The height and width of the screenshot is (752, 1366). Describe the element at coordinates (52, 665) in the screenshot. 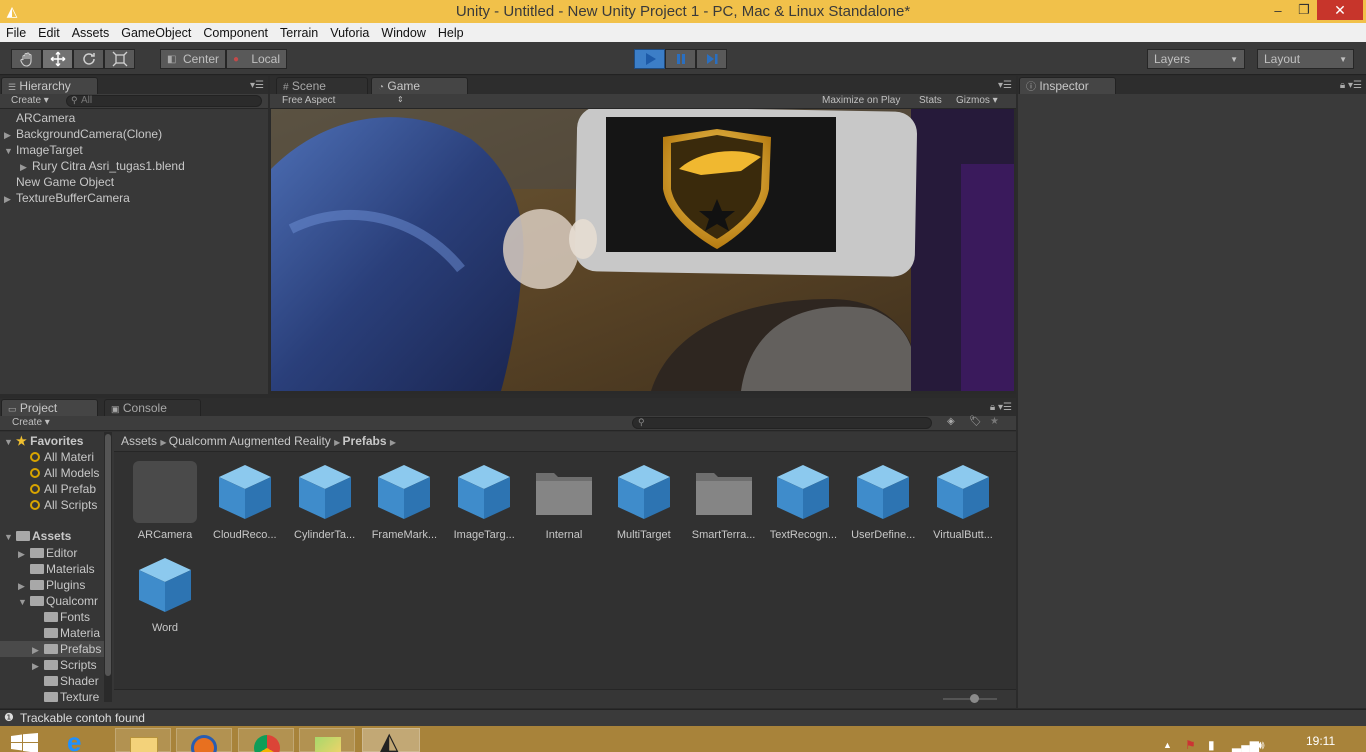

I see `tree-item: ▶ Scripts` at that location.